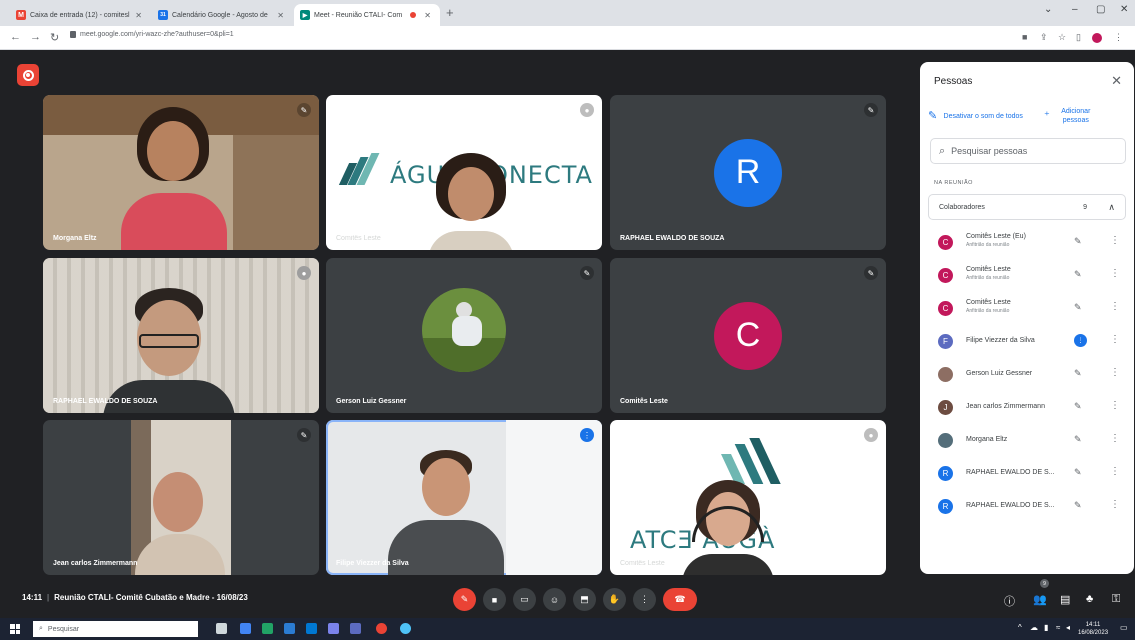  Describe the element at coordinates (1124, 627) in the screenshot. I see `notification-icon: ▭` at that location.